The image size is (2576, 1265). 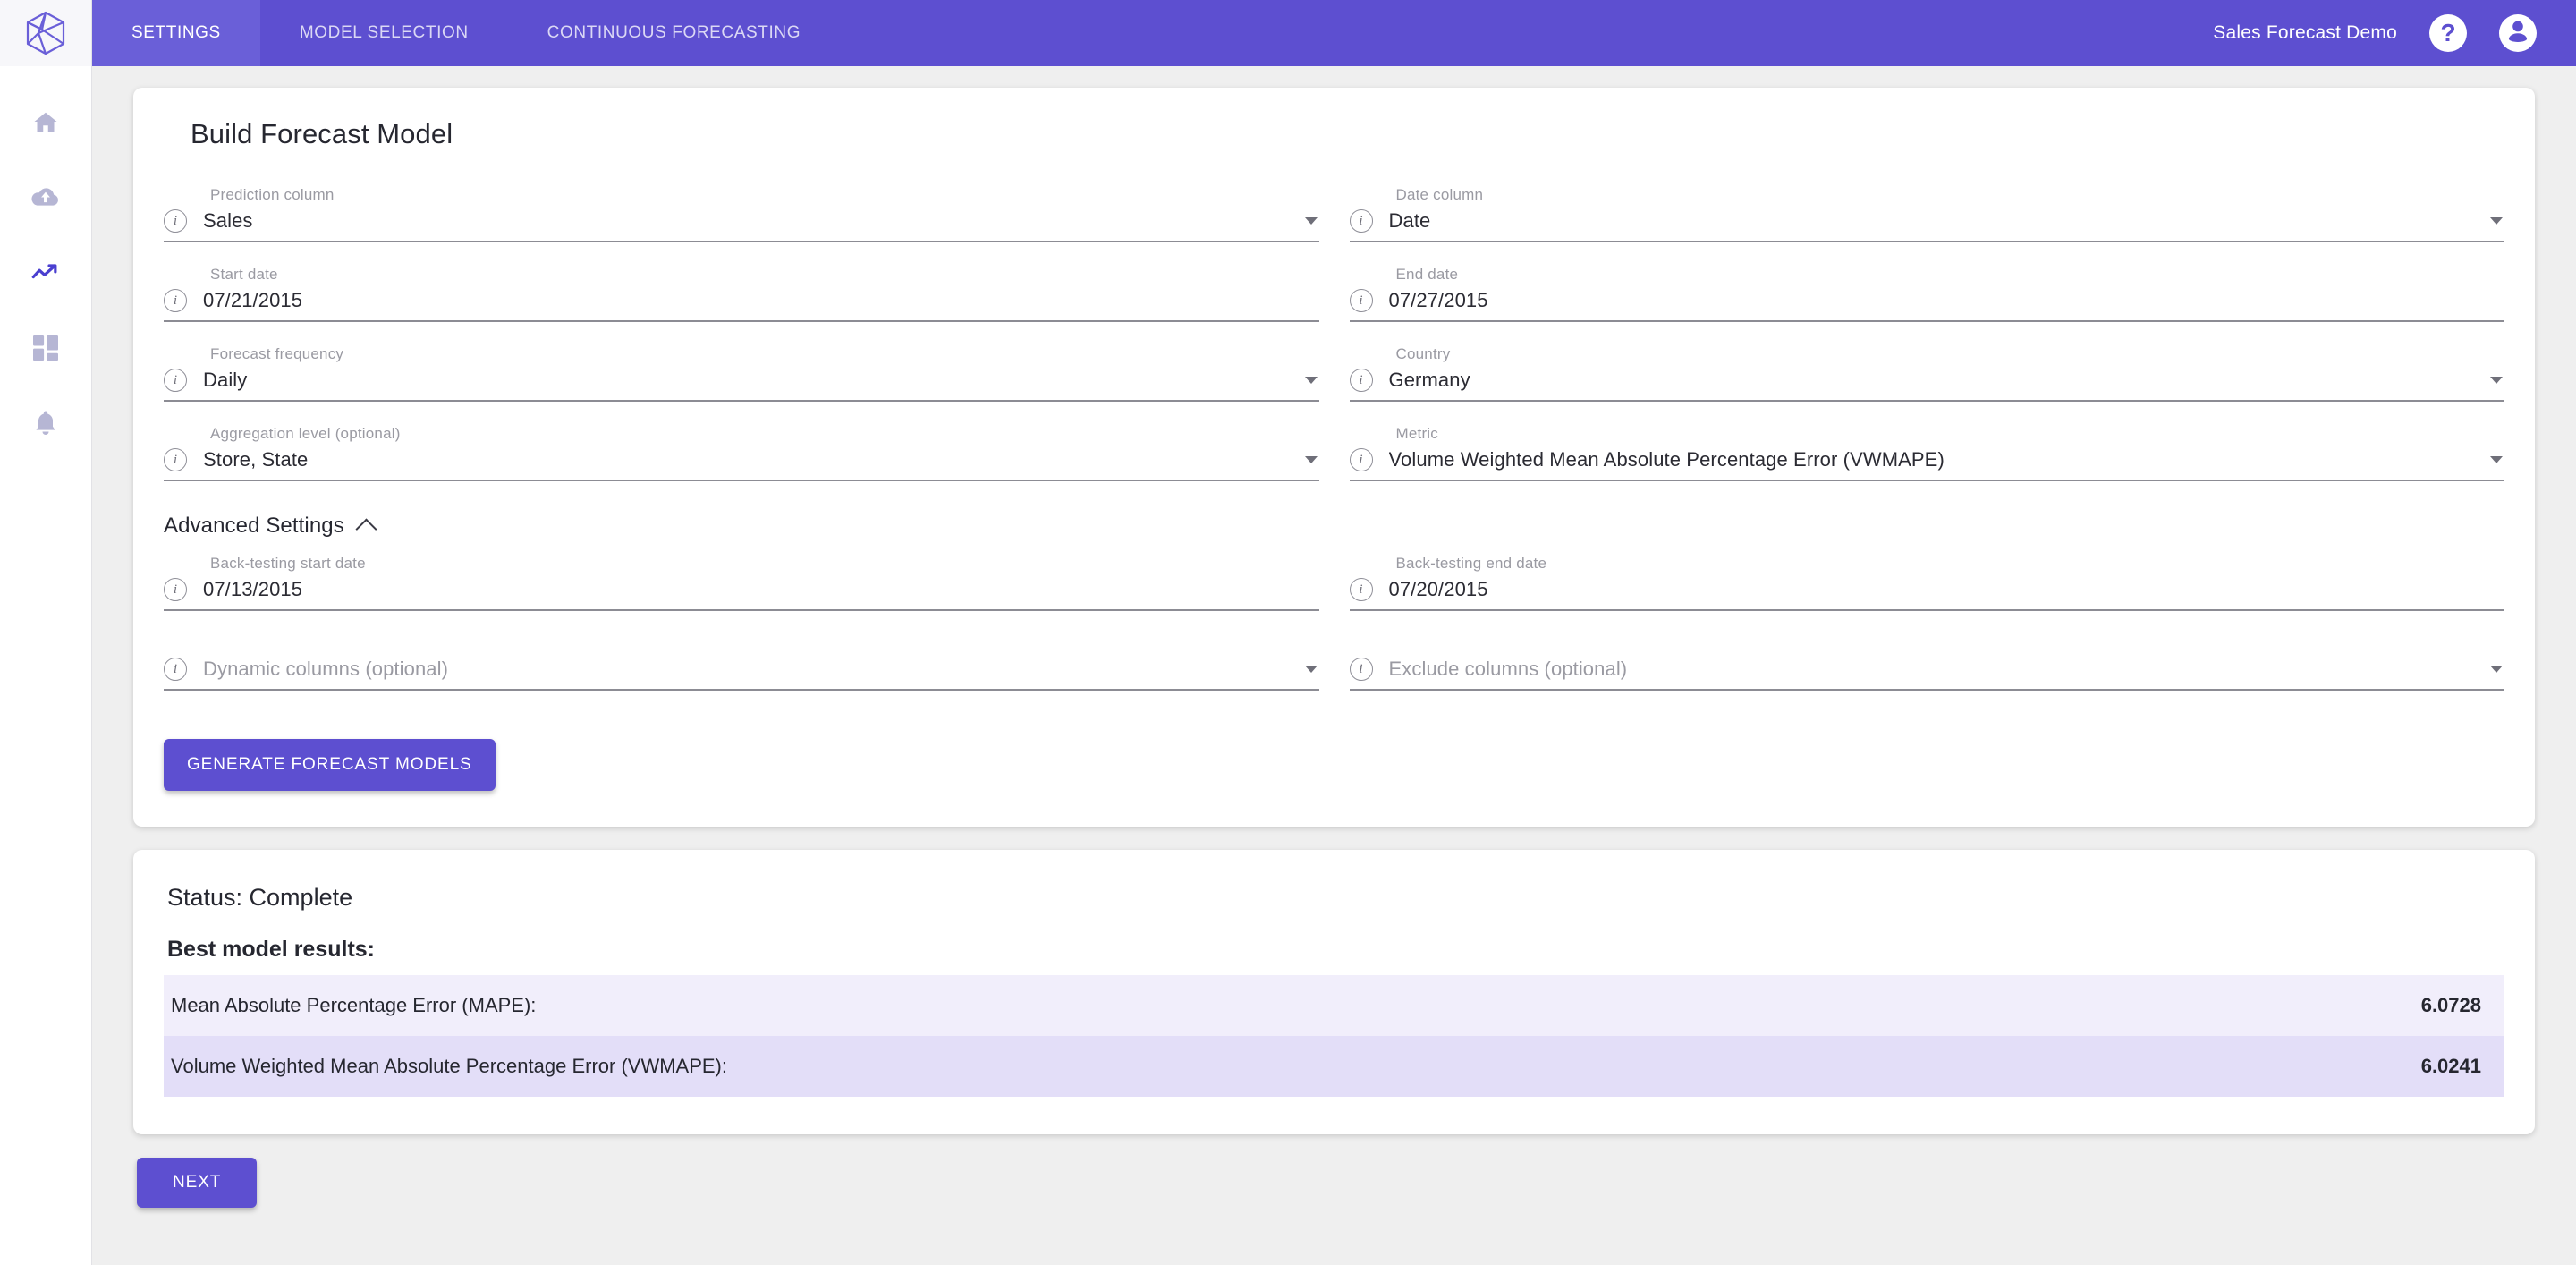 I want to click on field-prediction-column: Prediction column i Sales, so click(x=741, y=211).